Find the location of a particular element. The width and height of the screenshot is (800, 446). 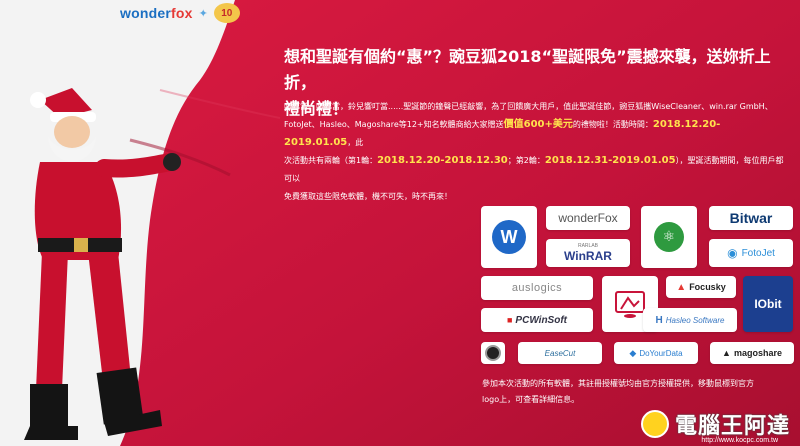

auslogics-tile: auslogics is located at coordinates (537, 288).